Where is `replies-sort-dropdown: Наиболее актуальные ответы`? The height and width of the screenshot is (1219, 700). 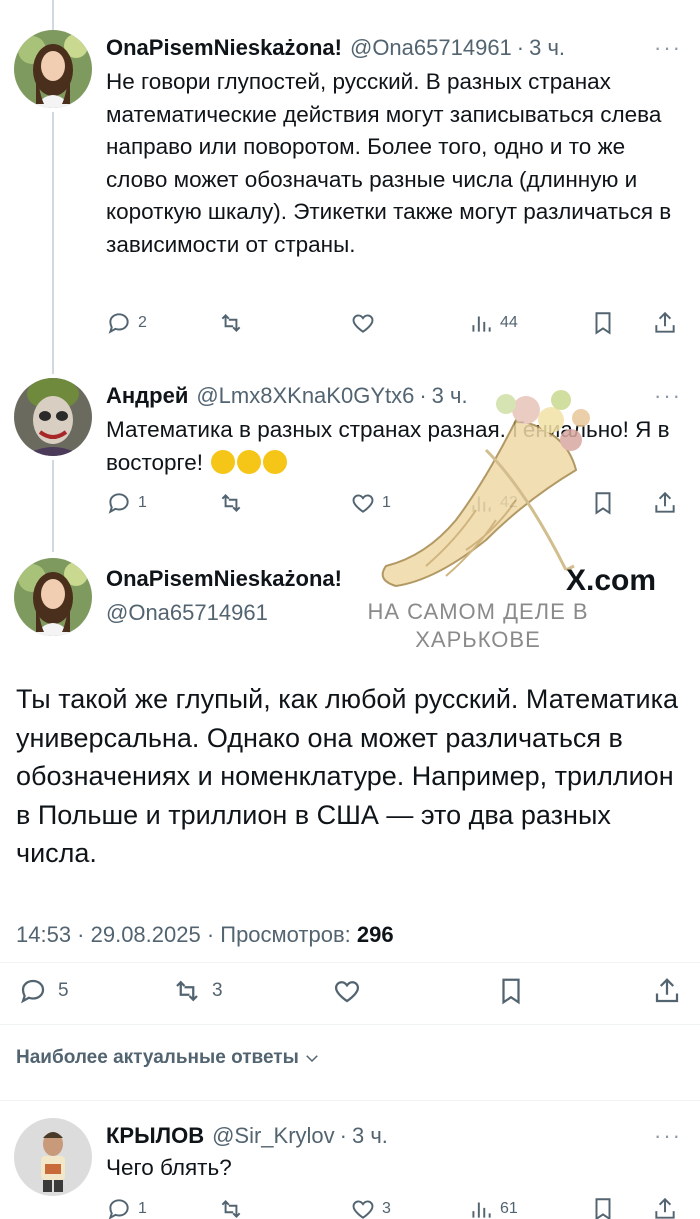 replies-sort-dropdown: Наиболее актуальные ответы is located at coordinates (168, 1058).